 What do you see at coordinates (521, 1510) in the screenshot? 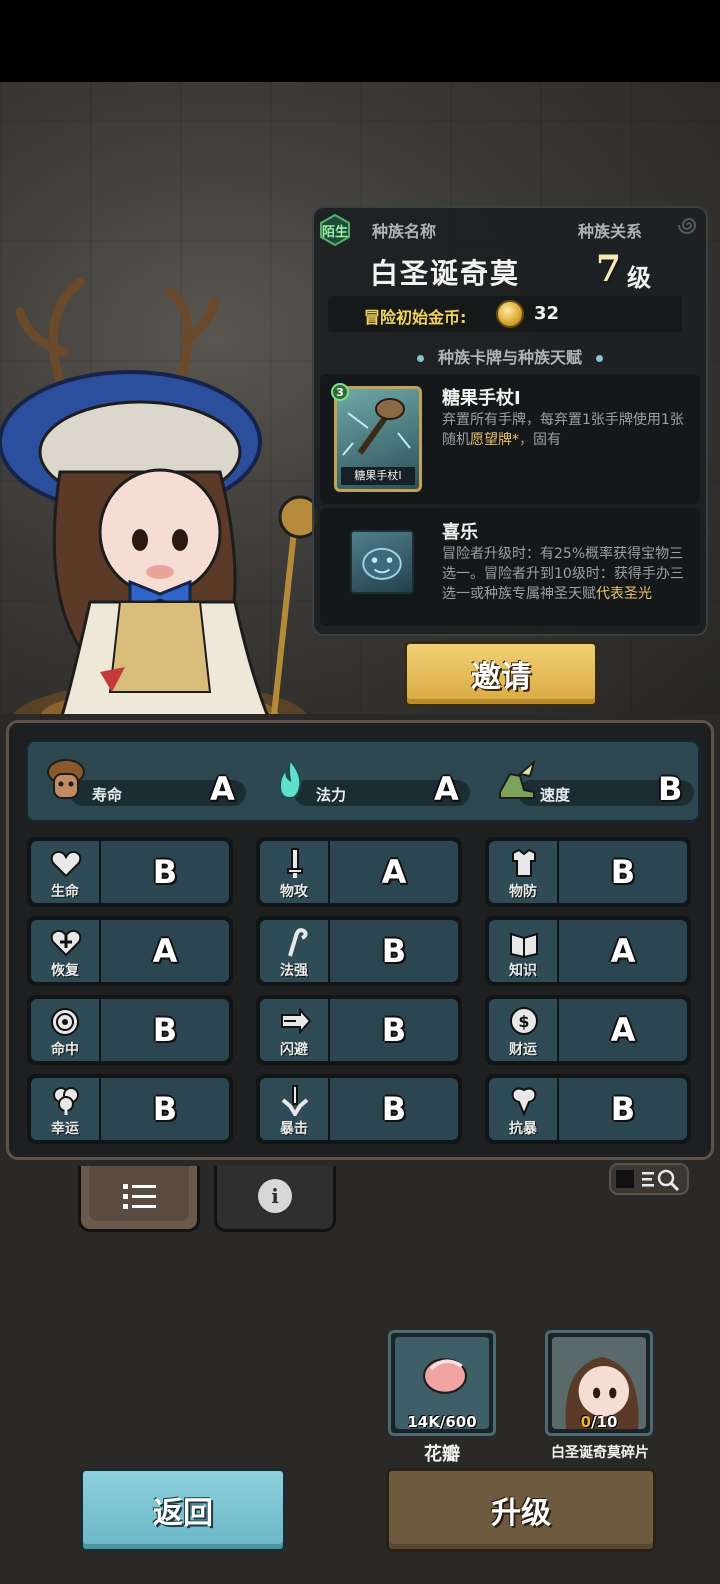
I see `upgrade-button: 升级` at bounding box center [521, 1510].